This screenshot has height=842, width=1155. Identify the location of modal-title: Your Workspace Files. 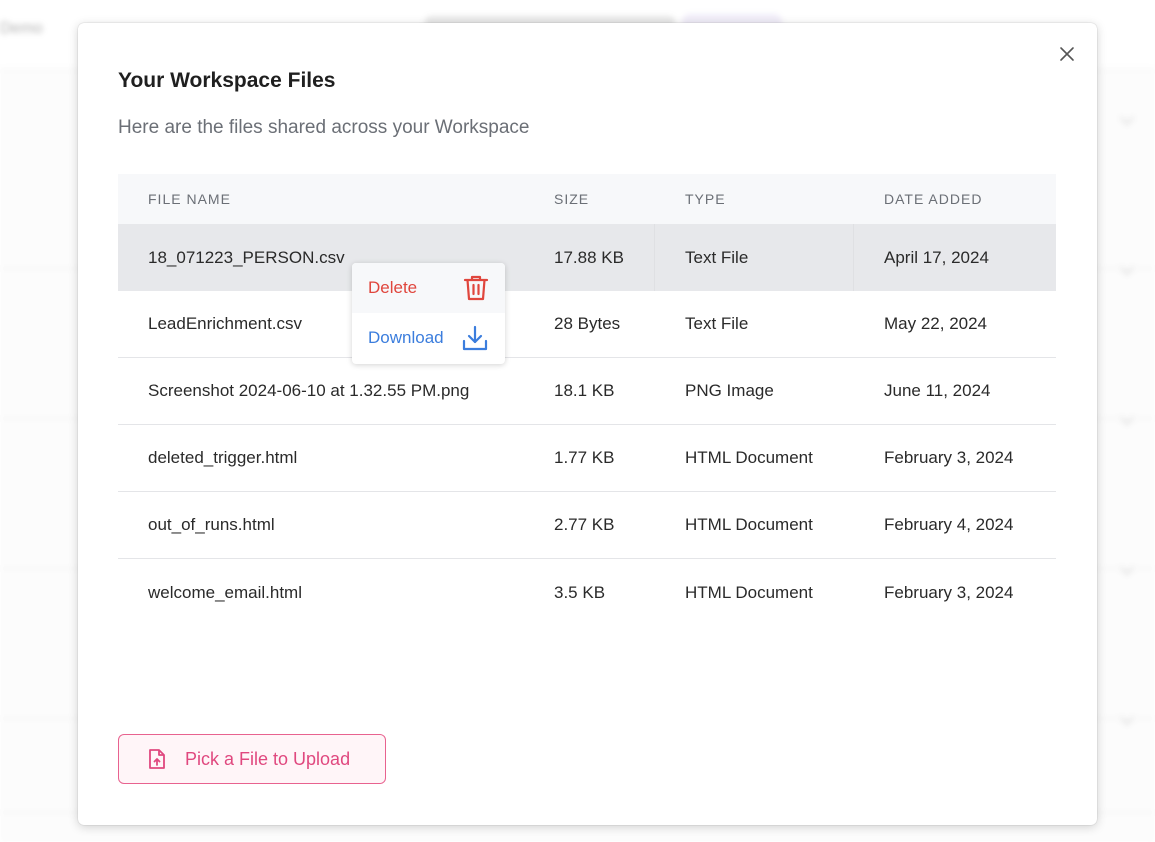
(227, 80).